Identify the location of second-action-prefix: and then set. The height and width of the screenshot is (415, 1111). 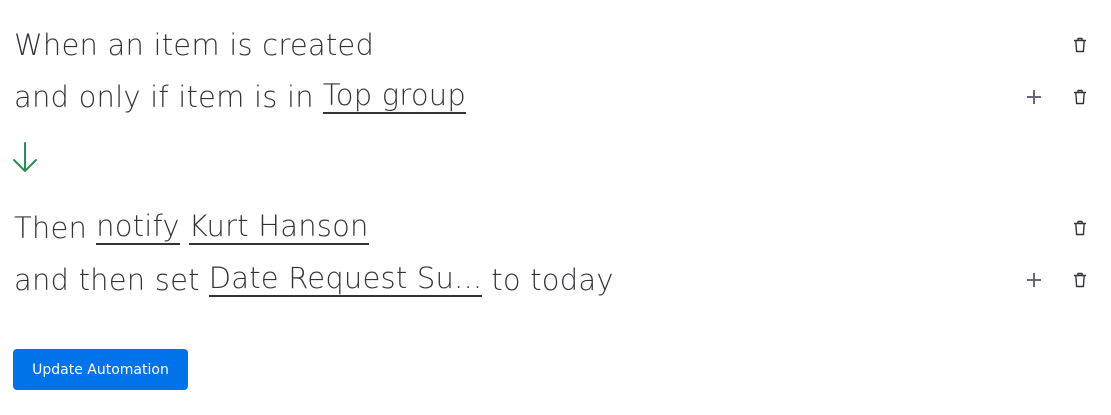
(107, 280).